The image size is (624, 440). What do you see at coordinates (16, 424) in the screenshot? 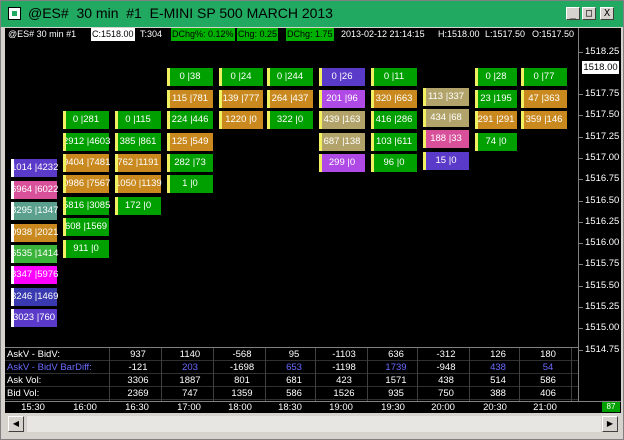
I see `scroll-left-button: ◀` at bounding box center [16, 424].